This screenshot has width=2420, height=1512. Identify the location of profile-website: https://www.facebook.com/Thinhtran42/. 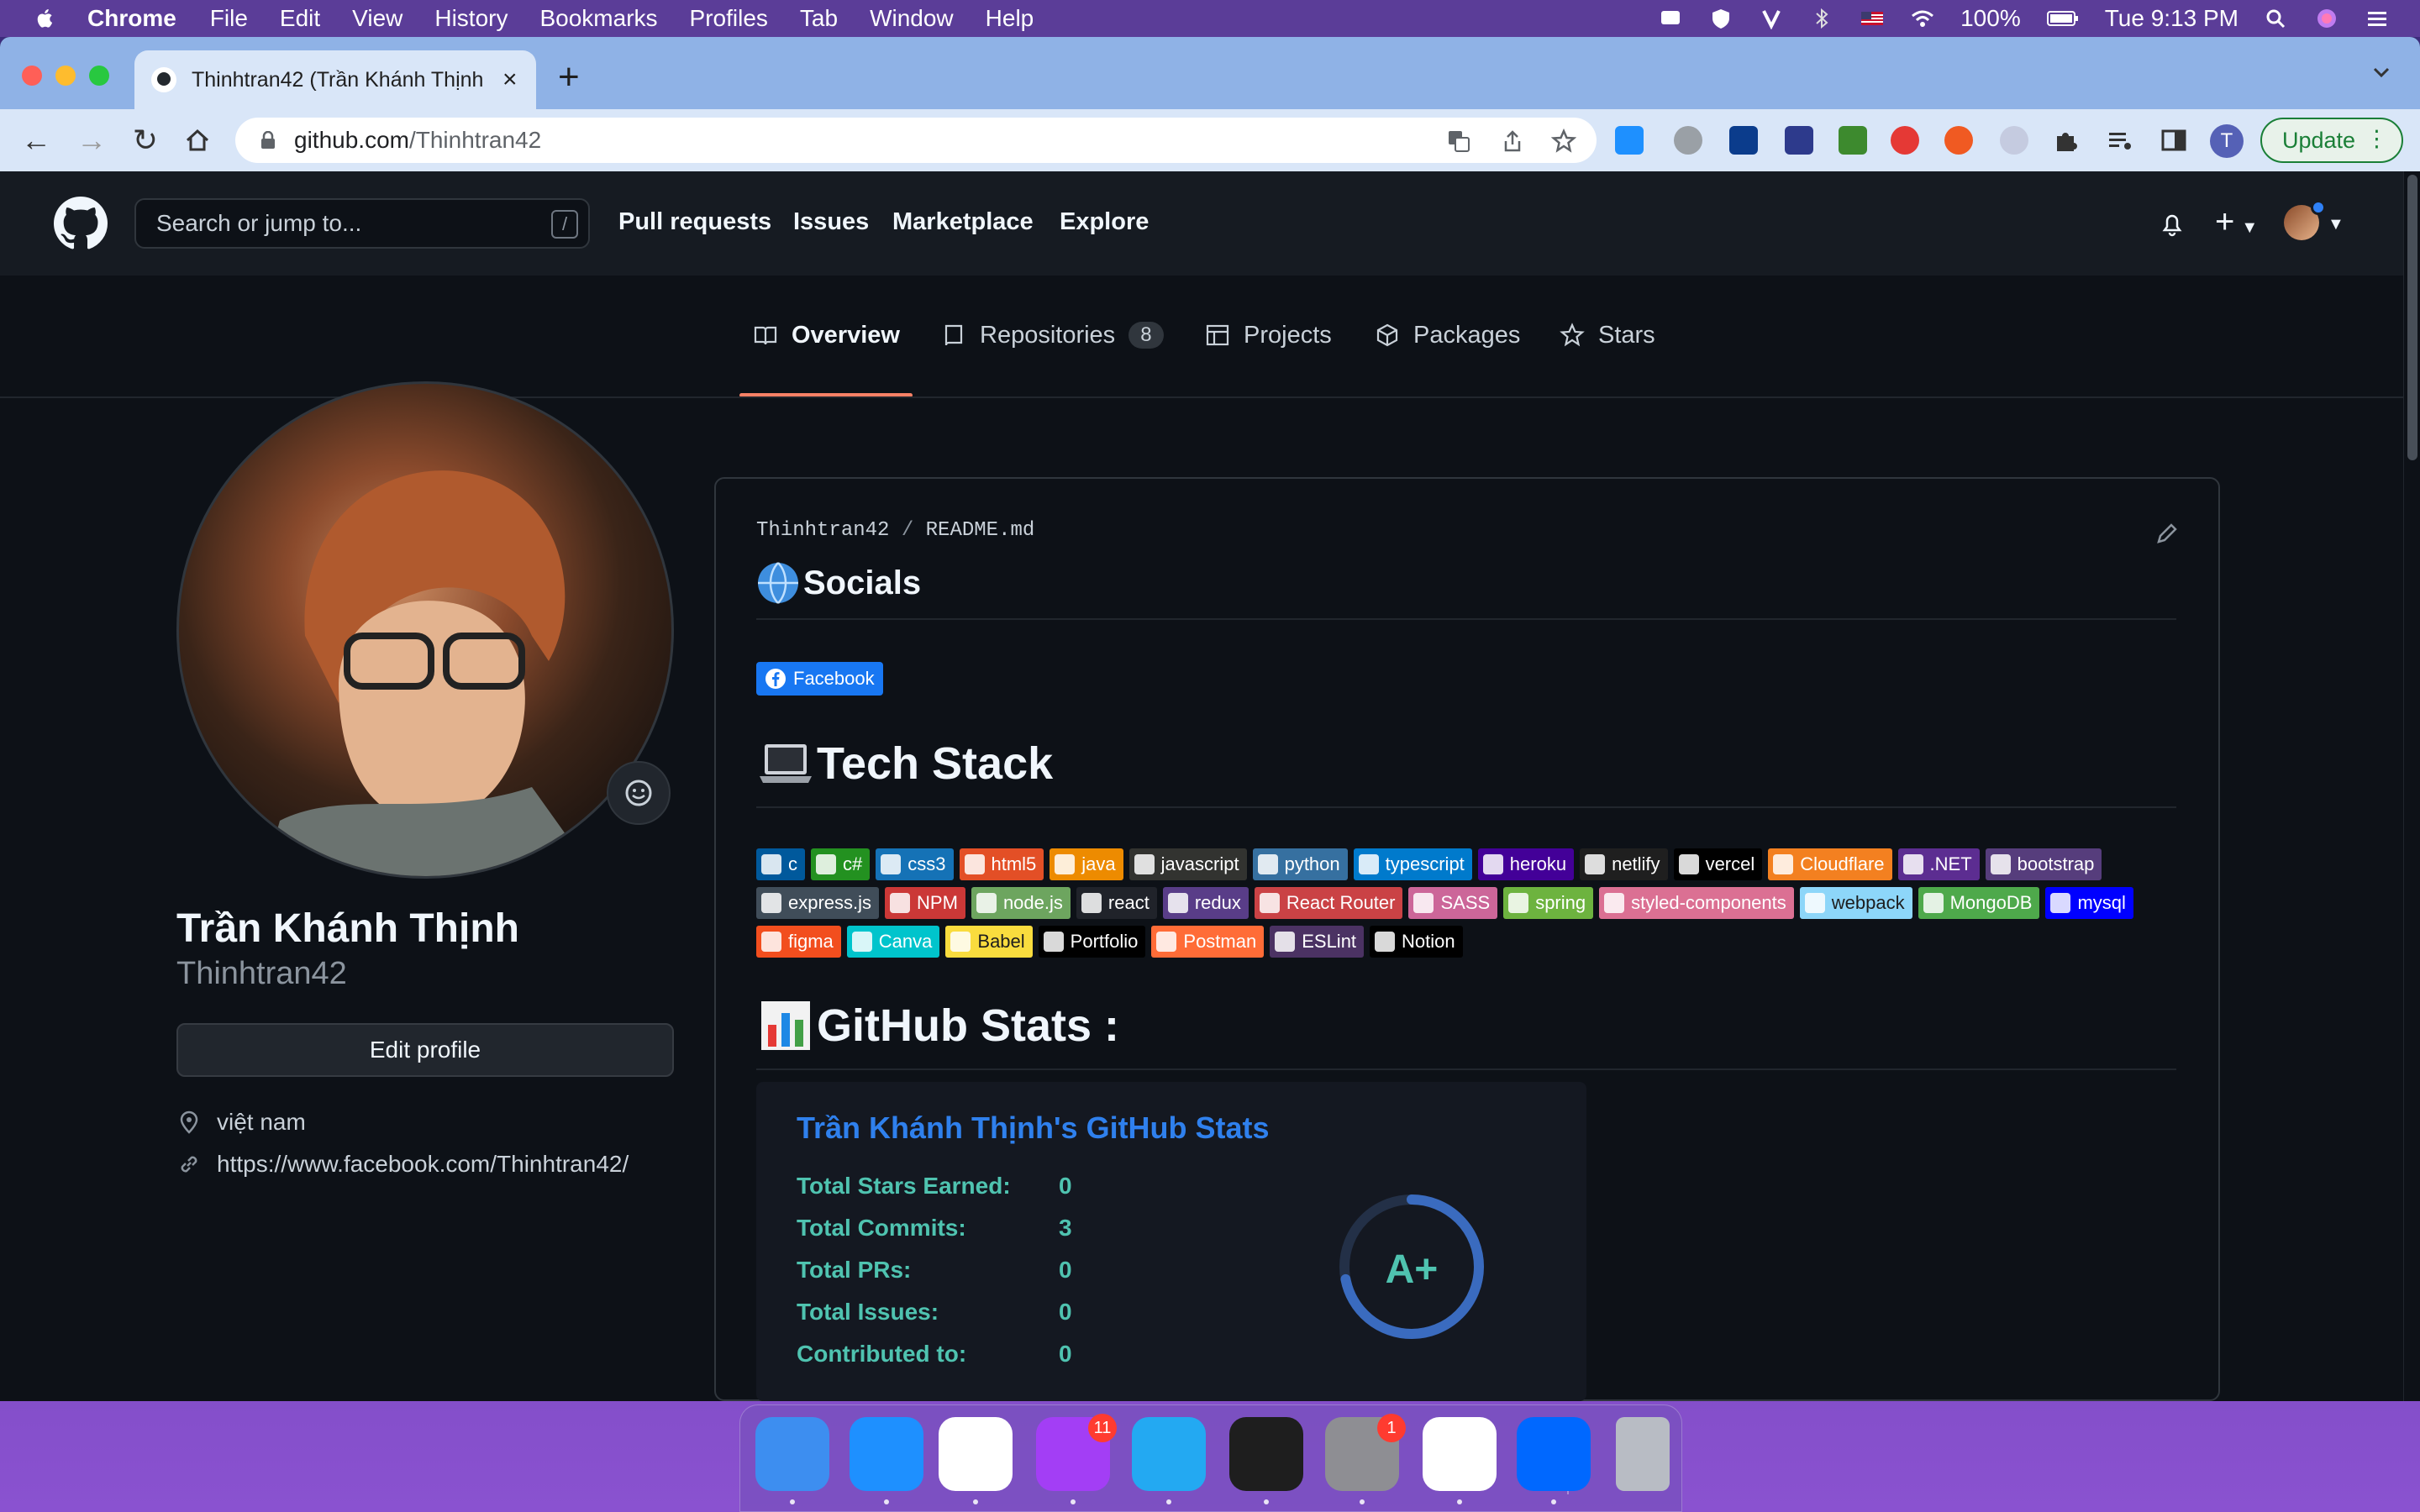
(402, 1164).